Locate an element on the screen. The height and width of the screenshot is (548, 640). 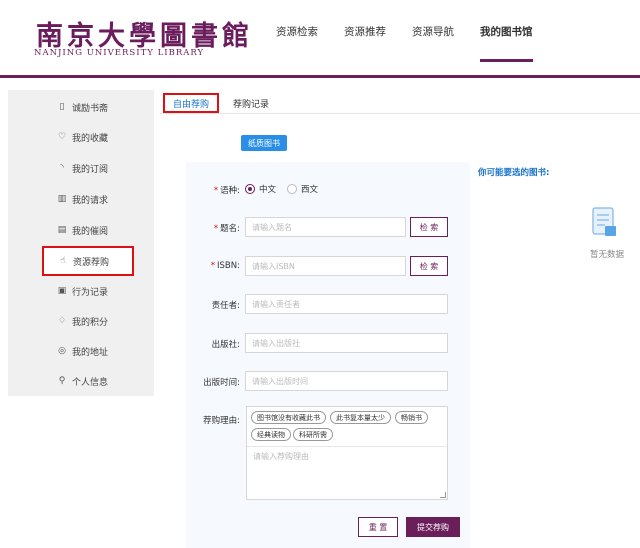
resize-handle-icon is located at coordinates (443, 495).